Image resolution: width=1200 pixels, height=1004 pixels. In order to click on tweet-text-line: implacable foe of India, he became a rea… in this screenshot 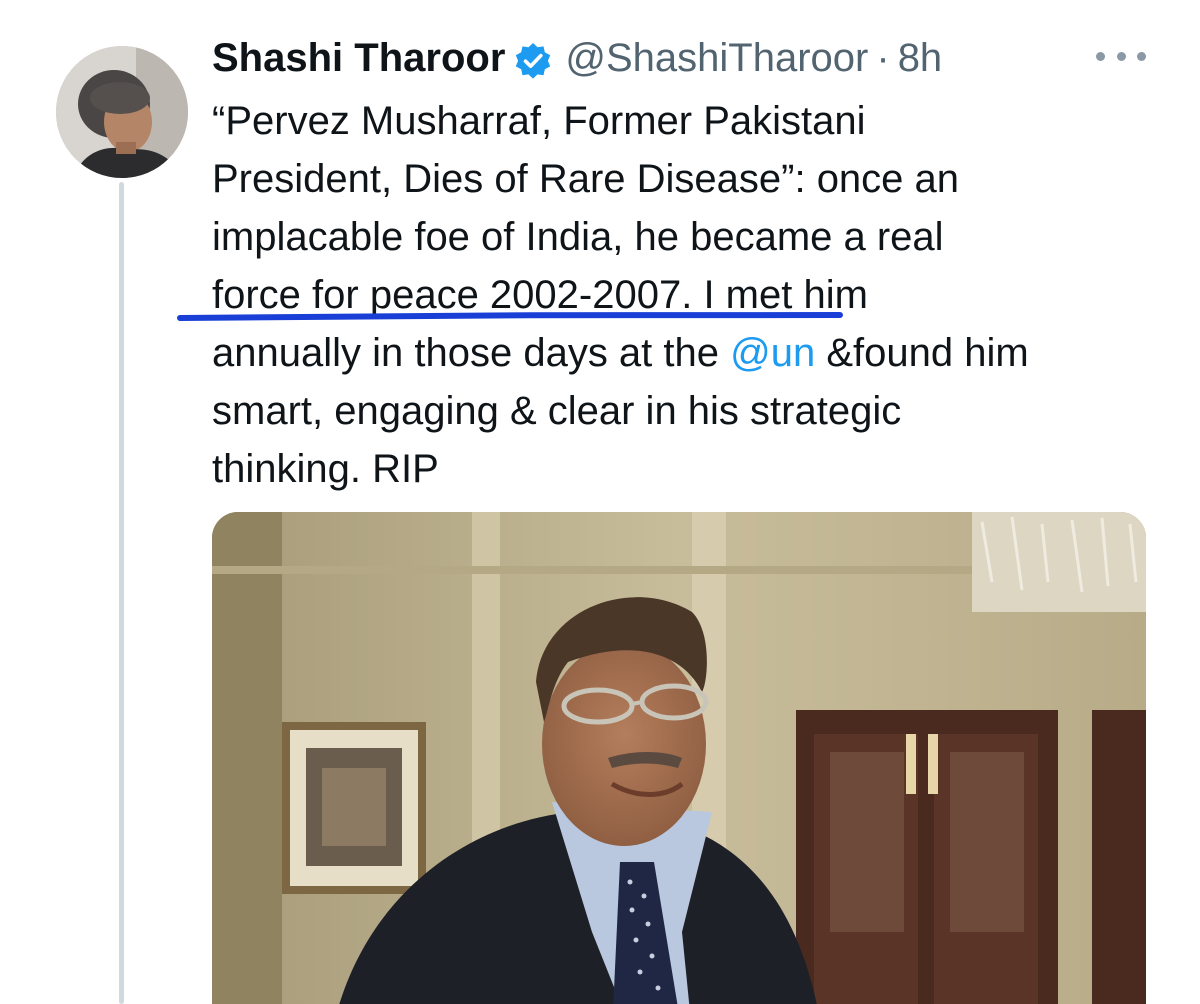, I will do `click(578, 237)`.